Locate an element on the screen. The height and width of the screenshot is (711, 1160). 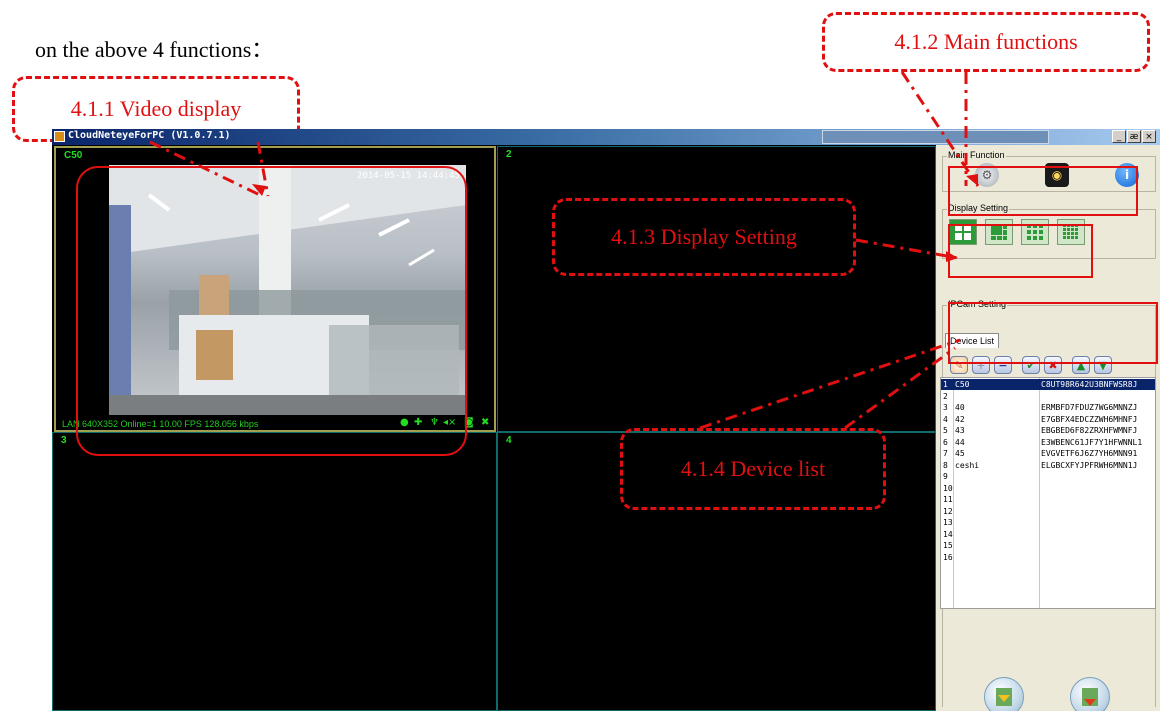
device-number: 15 is located at coordinates (948, 545).